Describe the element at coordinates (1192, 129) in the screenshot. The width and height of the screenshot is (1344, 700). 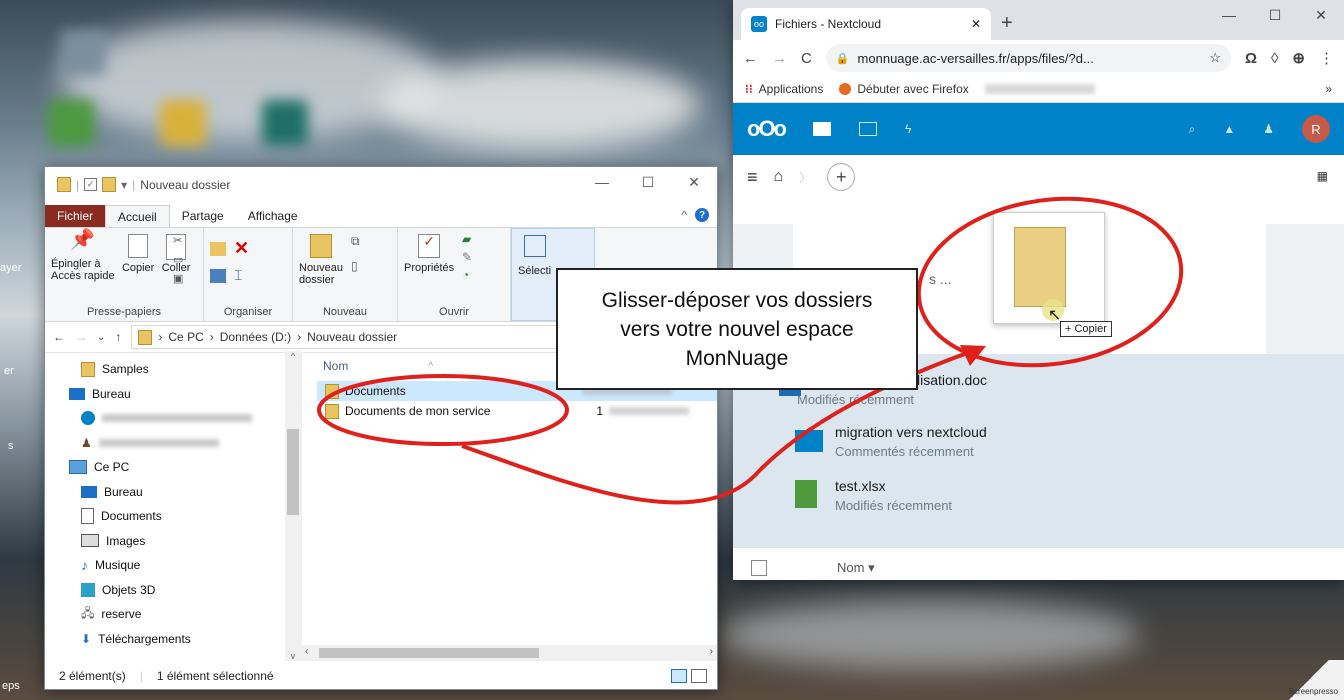
I see `search-icon: ⌕` at that location.